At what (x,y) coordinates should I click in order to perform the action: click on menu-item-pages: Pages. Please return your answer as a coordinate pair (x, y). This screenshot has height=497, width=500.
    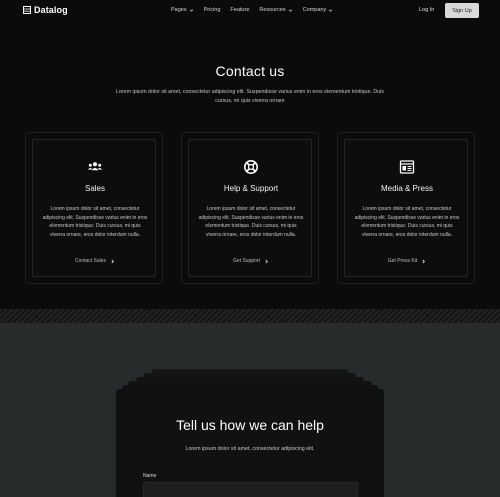
    Looking at the image, I should click on (182, 10).